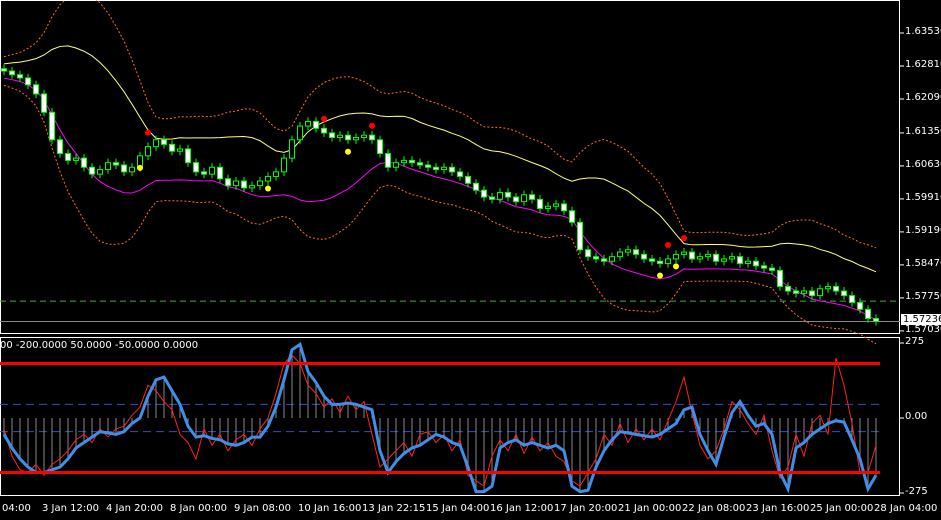  What do you see at coordinates (842, 508) in the screenshot?
I see `time-tick-label: 25 Jan 00:00` at bounding box center [842, 508].